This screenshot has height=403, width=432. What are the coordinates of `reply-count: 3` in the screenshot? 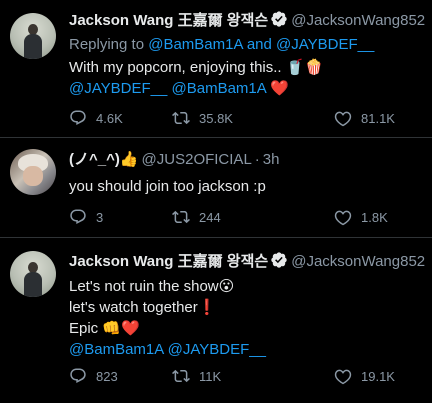 It's located at (100, 217).